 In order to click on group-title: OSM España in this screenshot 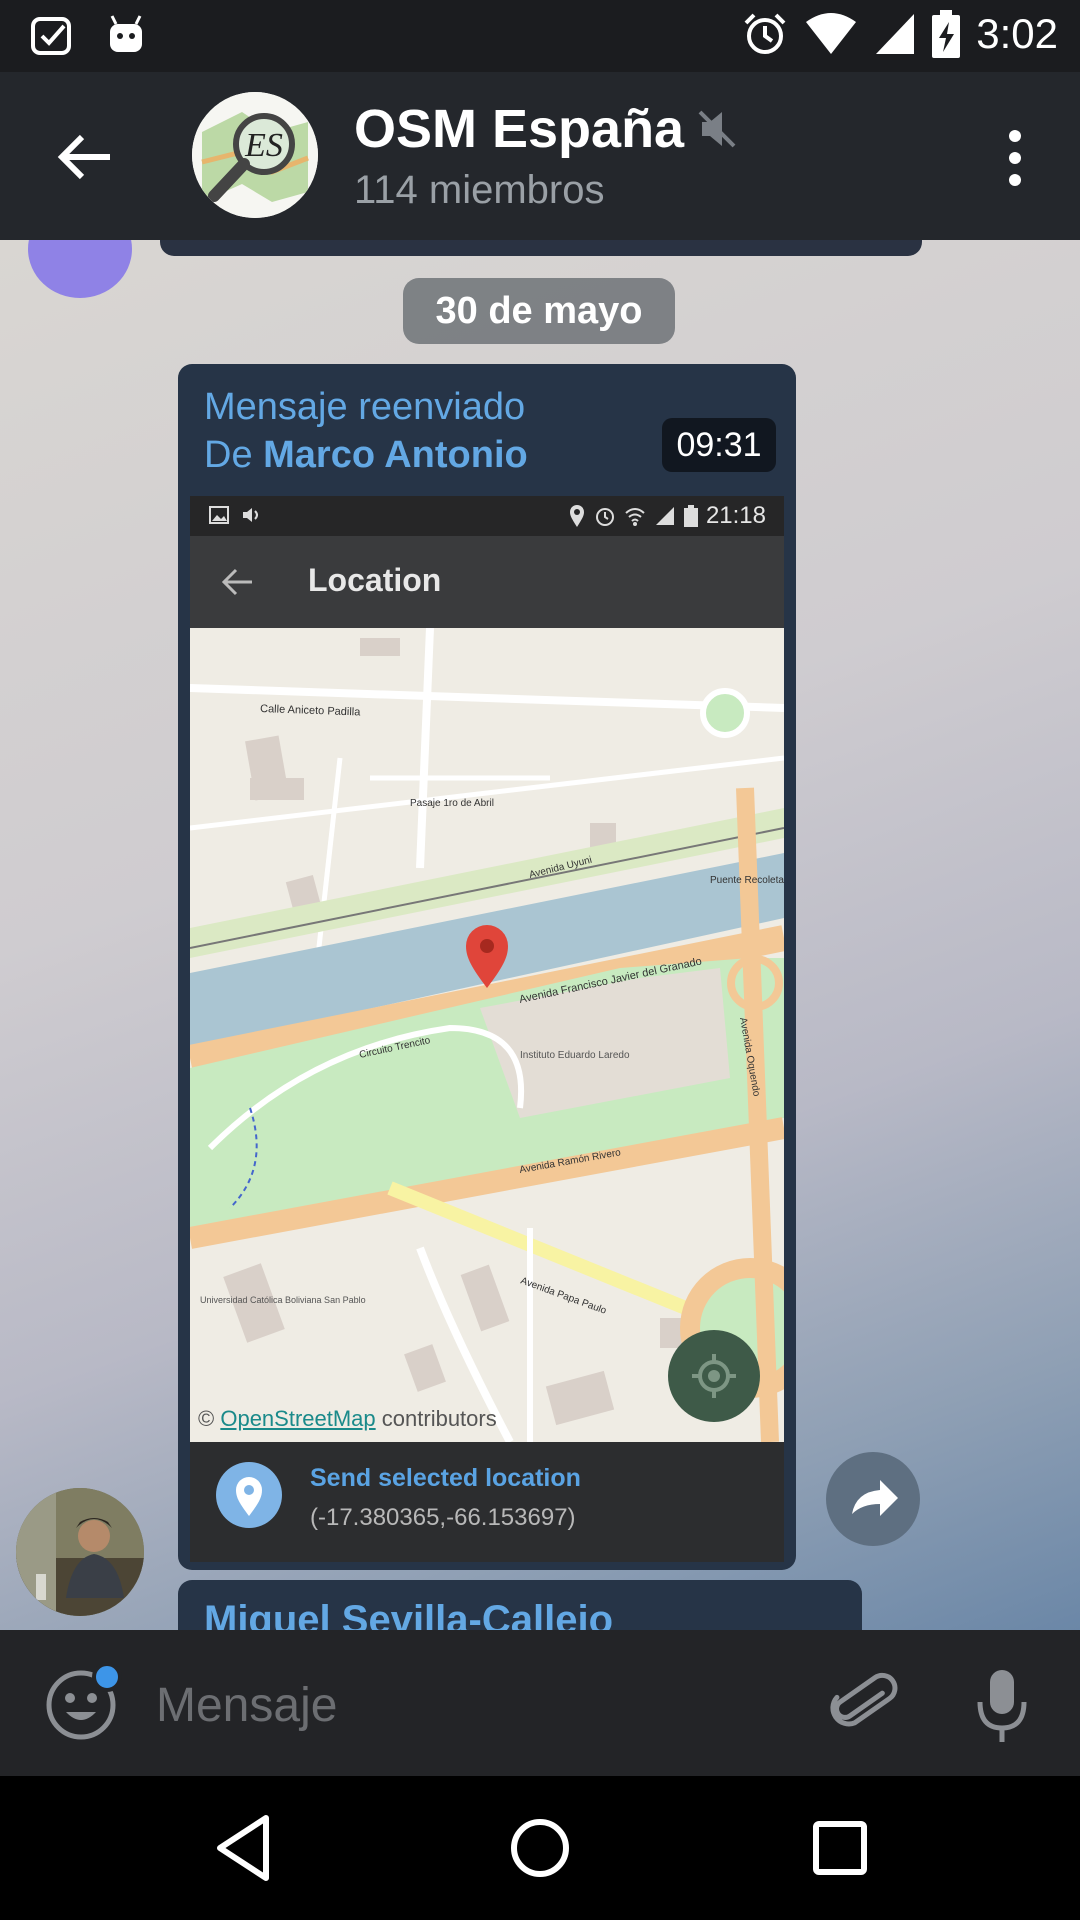, I will do `click(546, 129)`.